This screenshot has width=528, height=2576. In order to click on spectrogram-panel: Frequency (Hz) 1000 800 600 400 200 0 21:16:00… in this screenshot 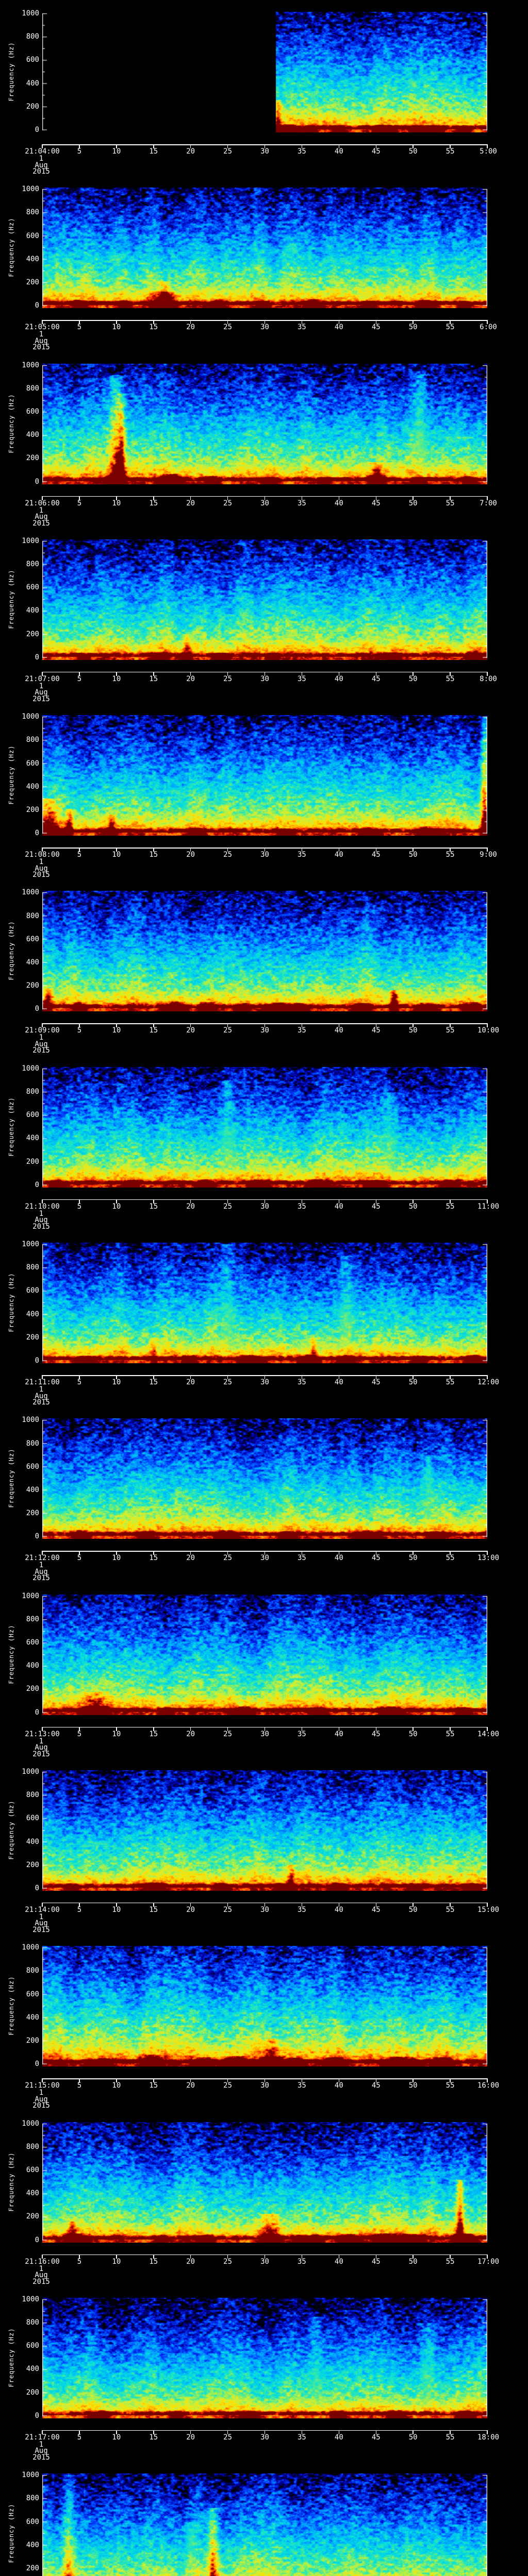, I will do `click(264, 2198)`.